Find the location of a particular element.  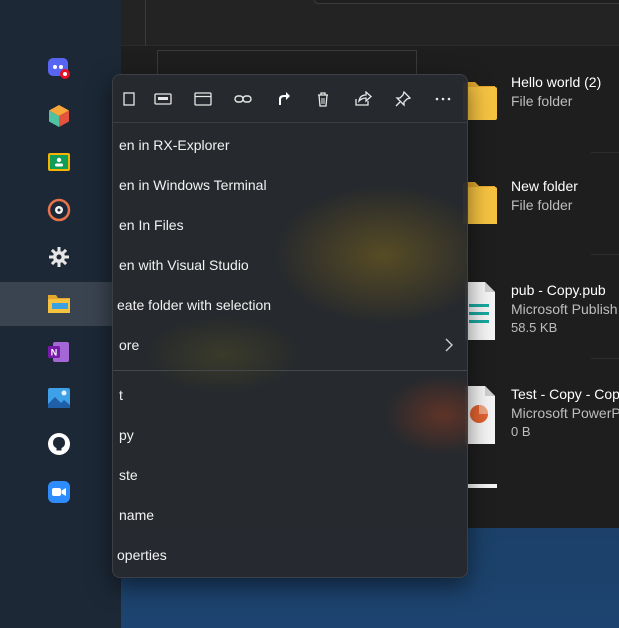

menu-item-cut: t is located at coordinates (290, 395).